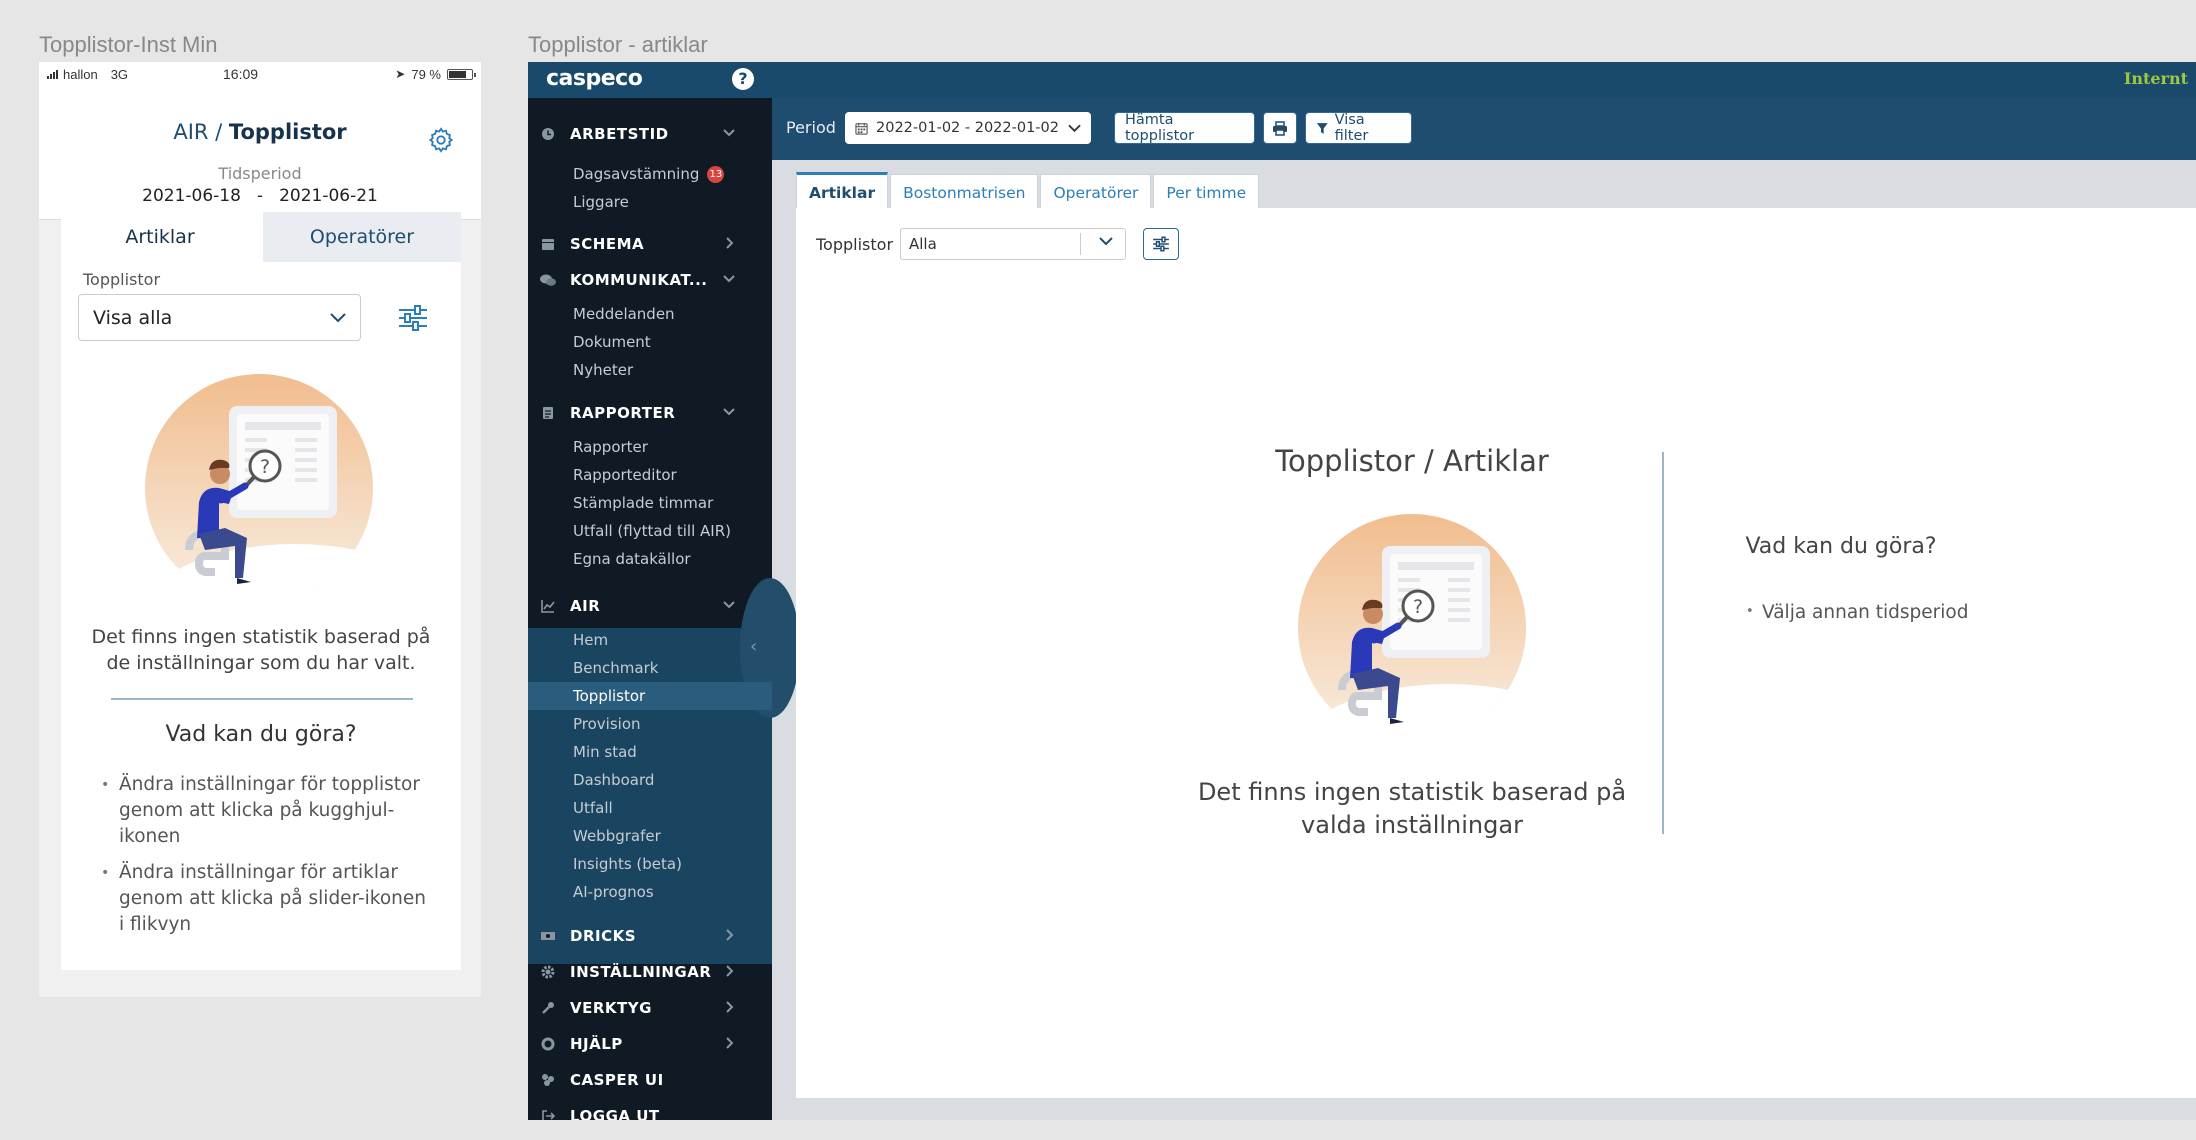 The image size is (2196, 1140). Describe the element at coordinates (260, 173) in the screenshot. I see `period-label: Tidsperiod` at that location.